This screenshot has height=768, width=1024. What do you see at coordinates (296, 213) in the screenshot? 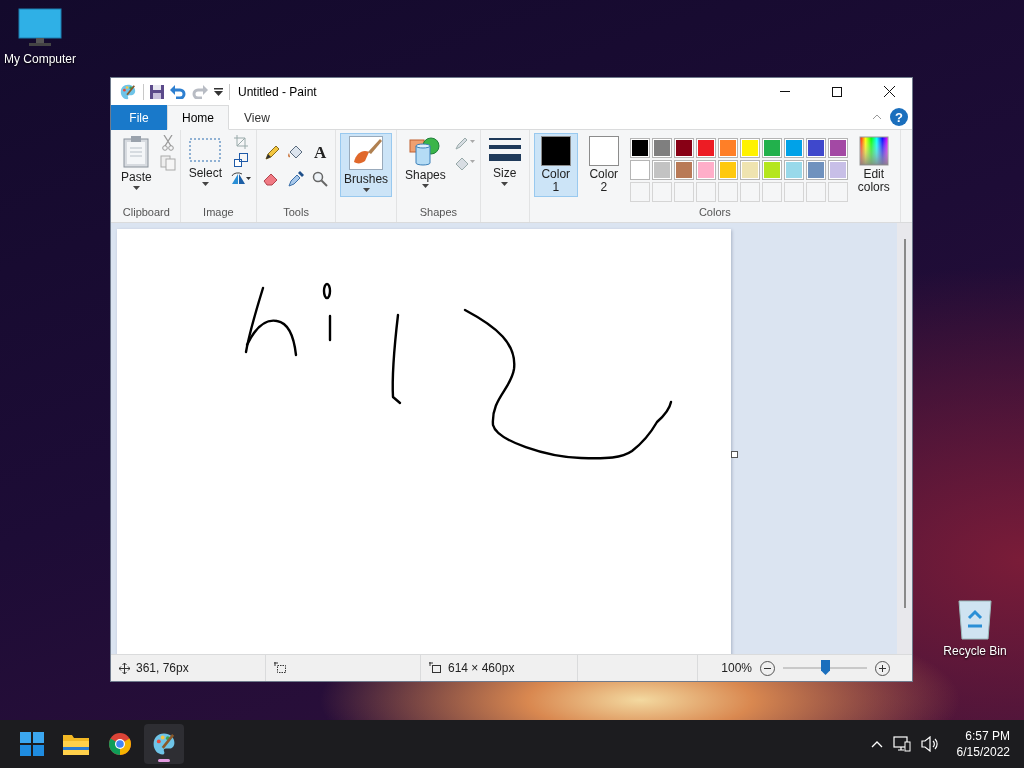
I see `group-label: Tools` at bounding box center [296, 213].